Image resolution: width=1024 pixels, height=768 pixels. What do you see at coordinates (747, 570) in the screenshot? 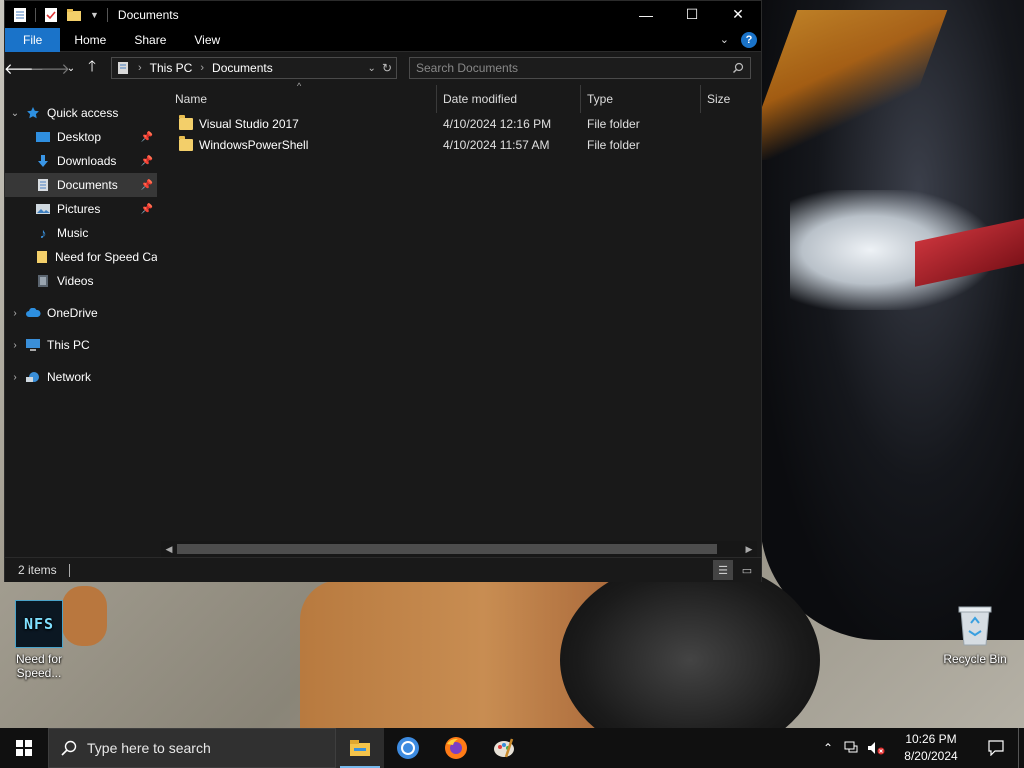
I see `large-icons-view-icon: ▭` at bounding box center [747, 570].